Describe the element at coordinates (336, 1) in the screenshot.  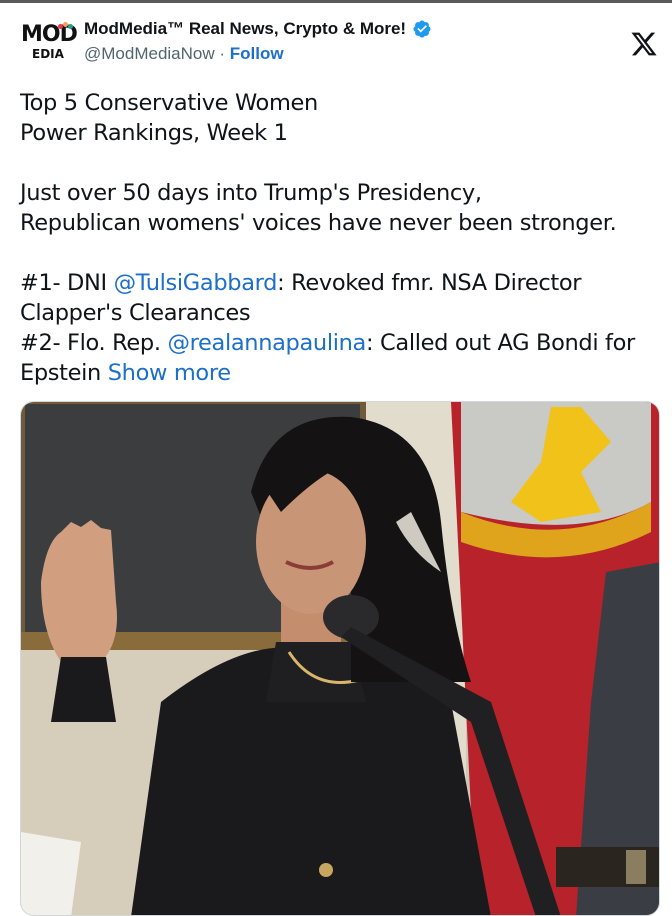
I see `window-top-edge` at that location.